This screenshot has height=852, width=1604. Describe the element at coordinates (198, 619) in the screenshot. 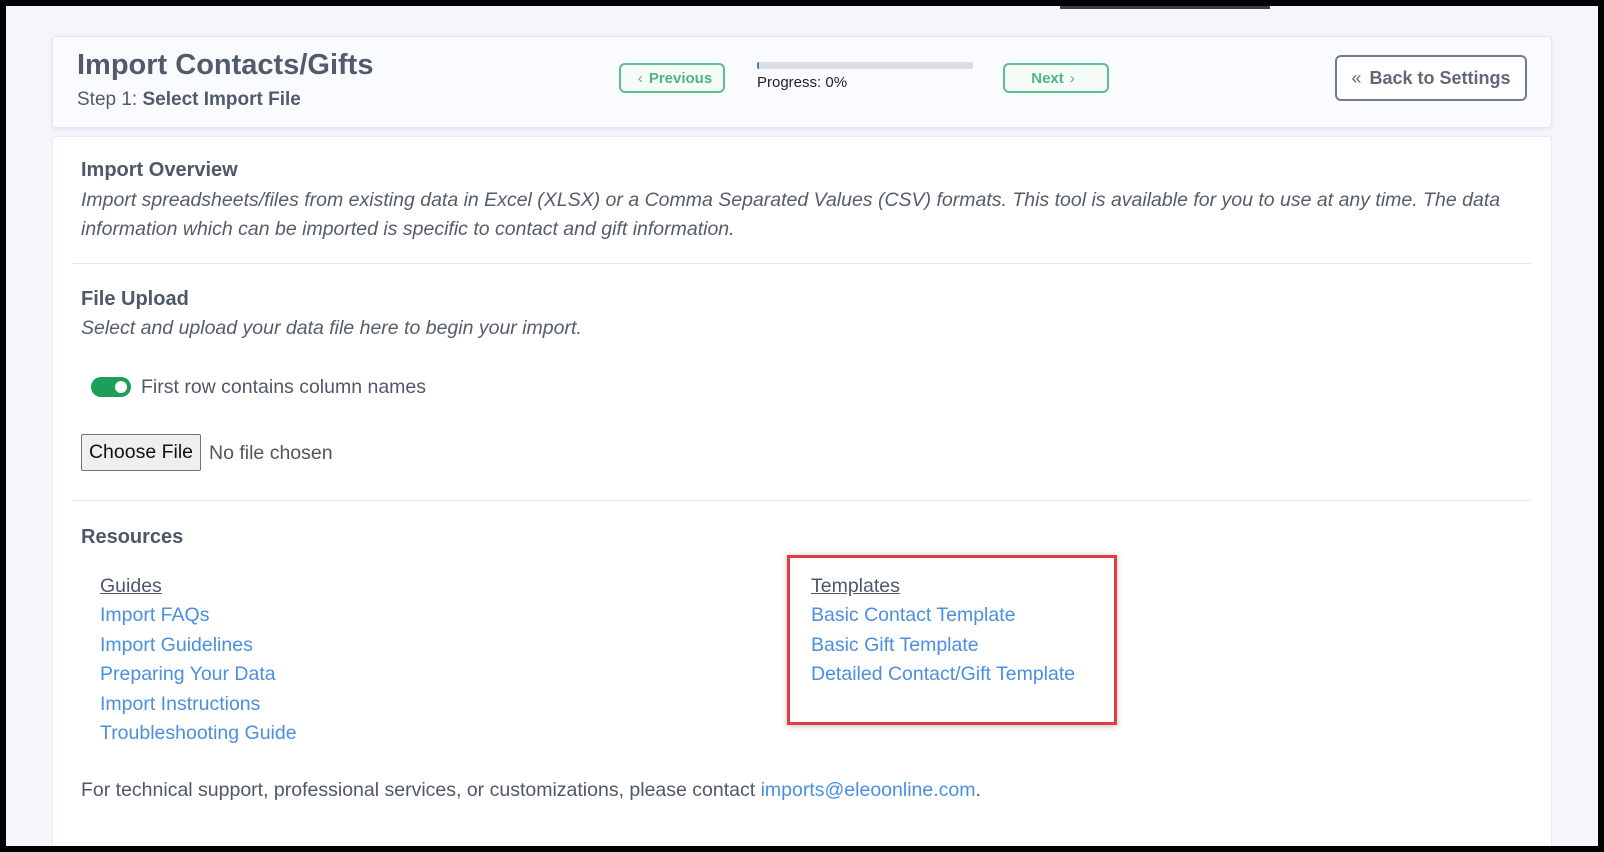

I see `guide-link-import-faqs: Import FAQs` at that location.